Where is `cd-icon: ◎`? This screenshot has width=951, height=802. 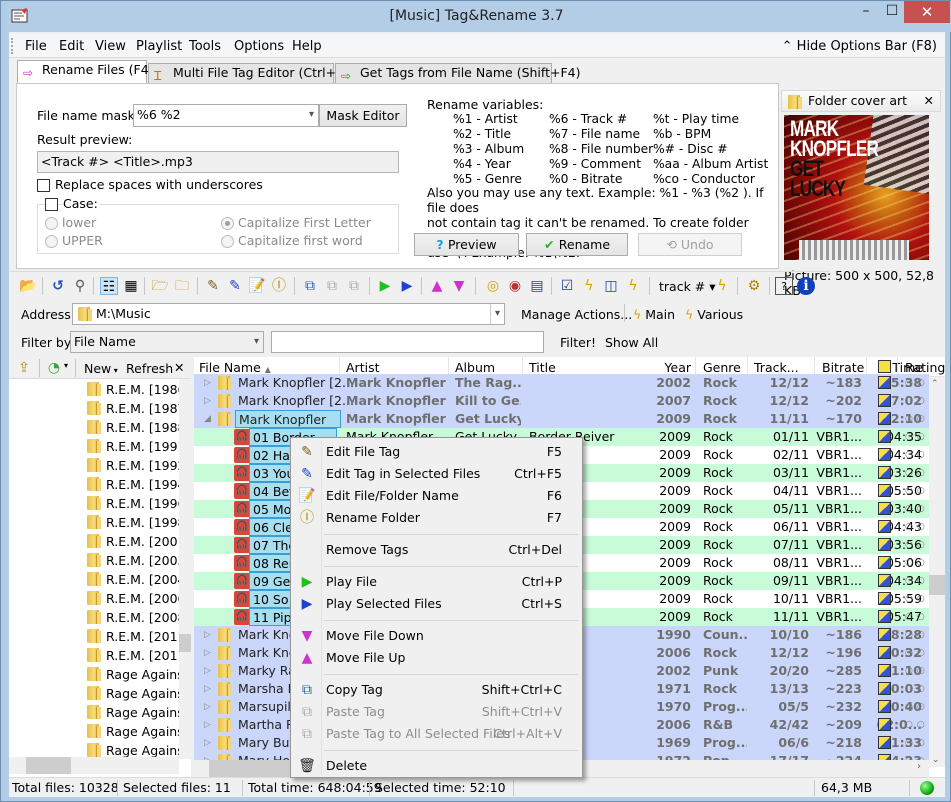
cd-icon: ◎ is located at coordinates (493, 286).